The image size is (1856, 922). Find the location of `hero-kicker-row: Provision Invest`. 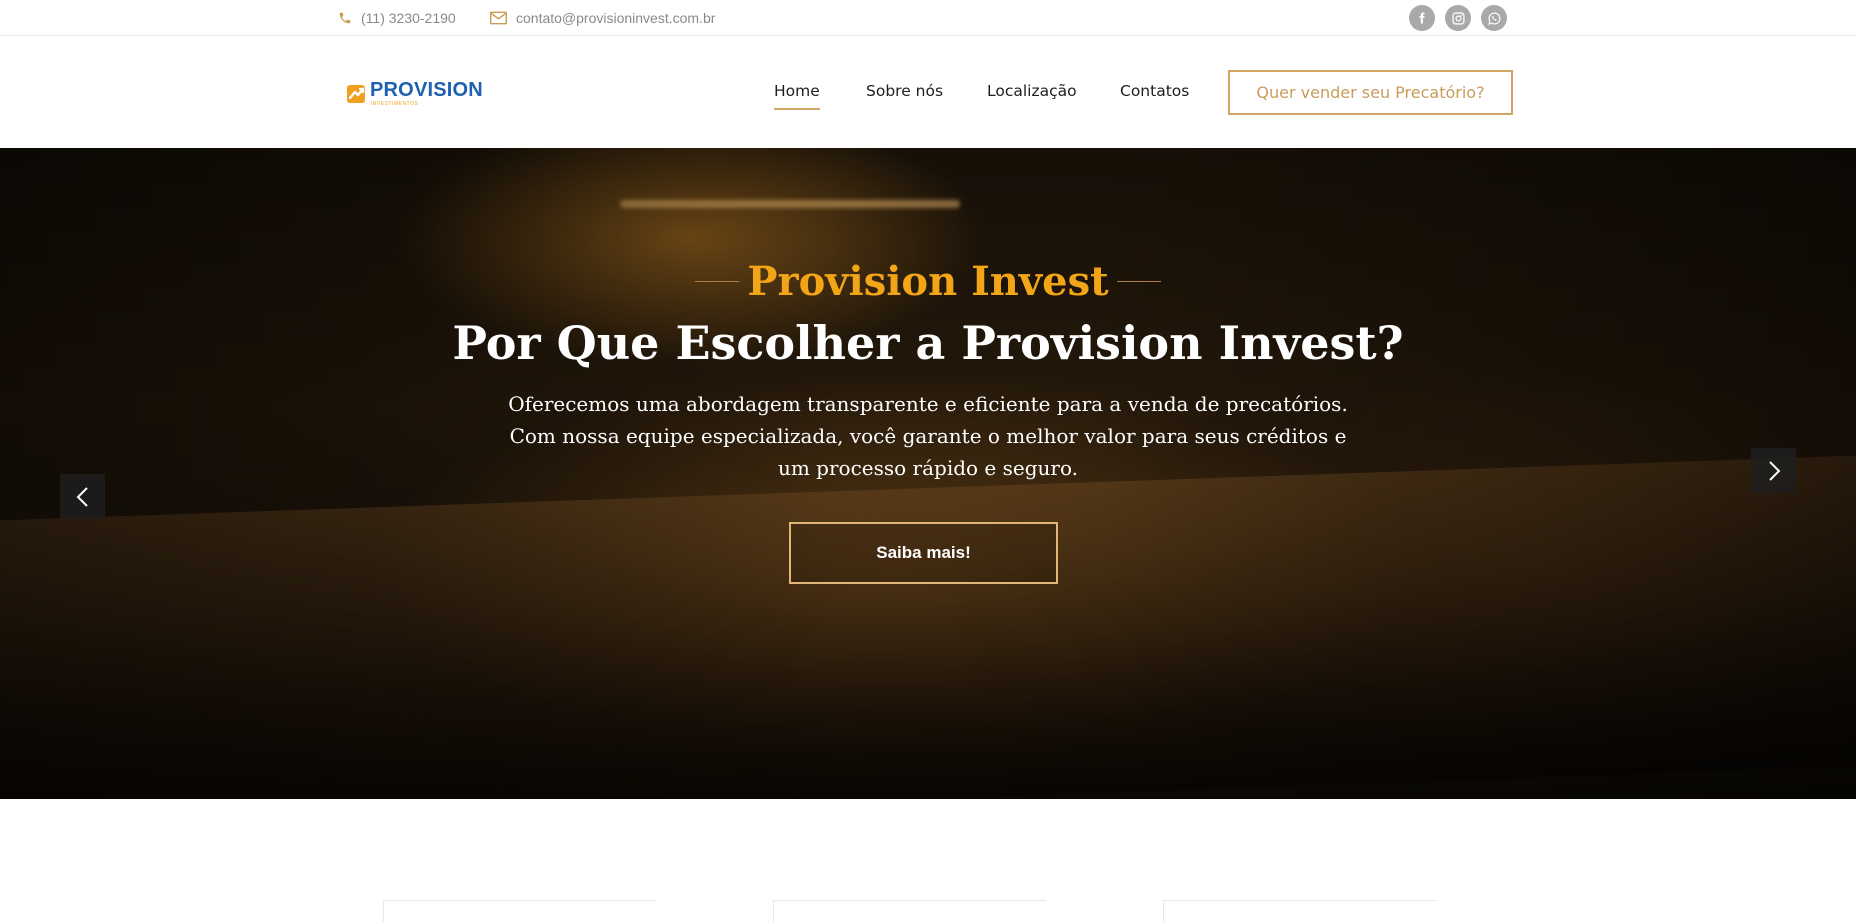

hero-kicker-row: Provision Invest is located at coordinates (928, 281).